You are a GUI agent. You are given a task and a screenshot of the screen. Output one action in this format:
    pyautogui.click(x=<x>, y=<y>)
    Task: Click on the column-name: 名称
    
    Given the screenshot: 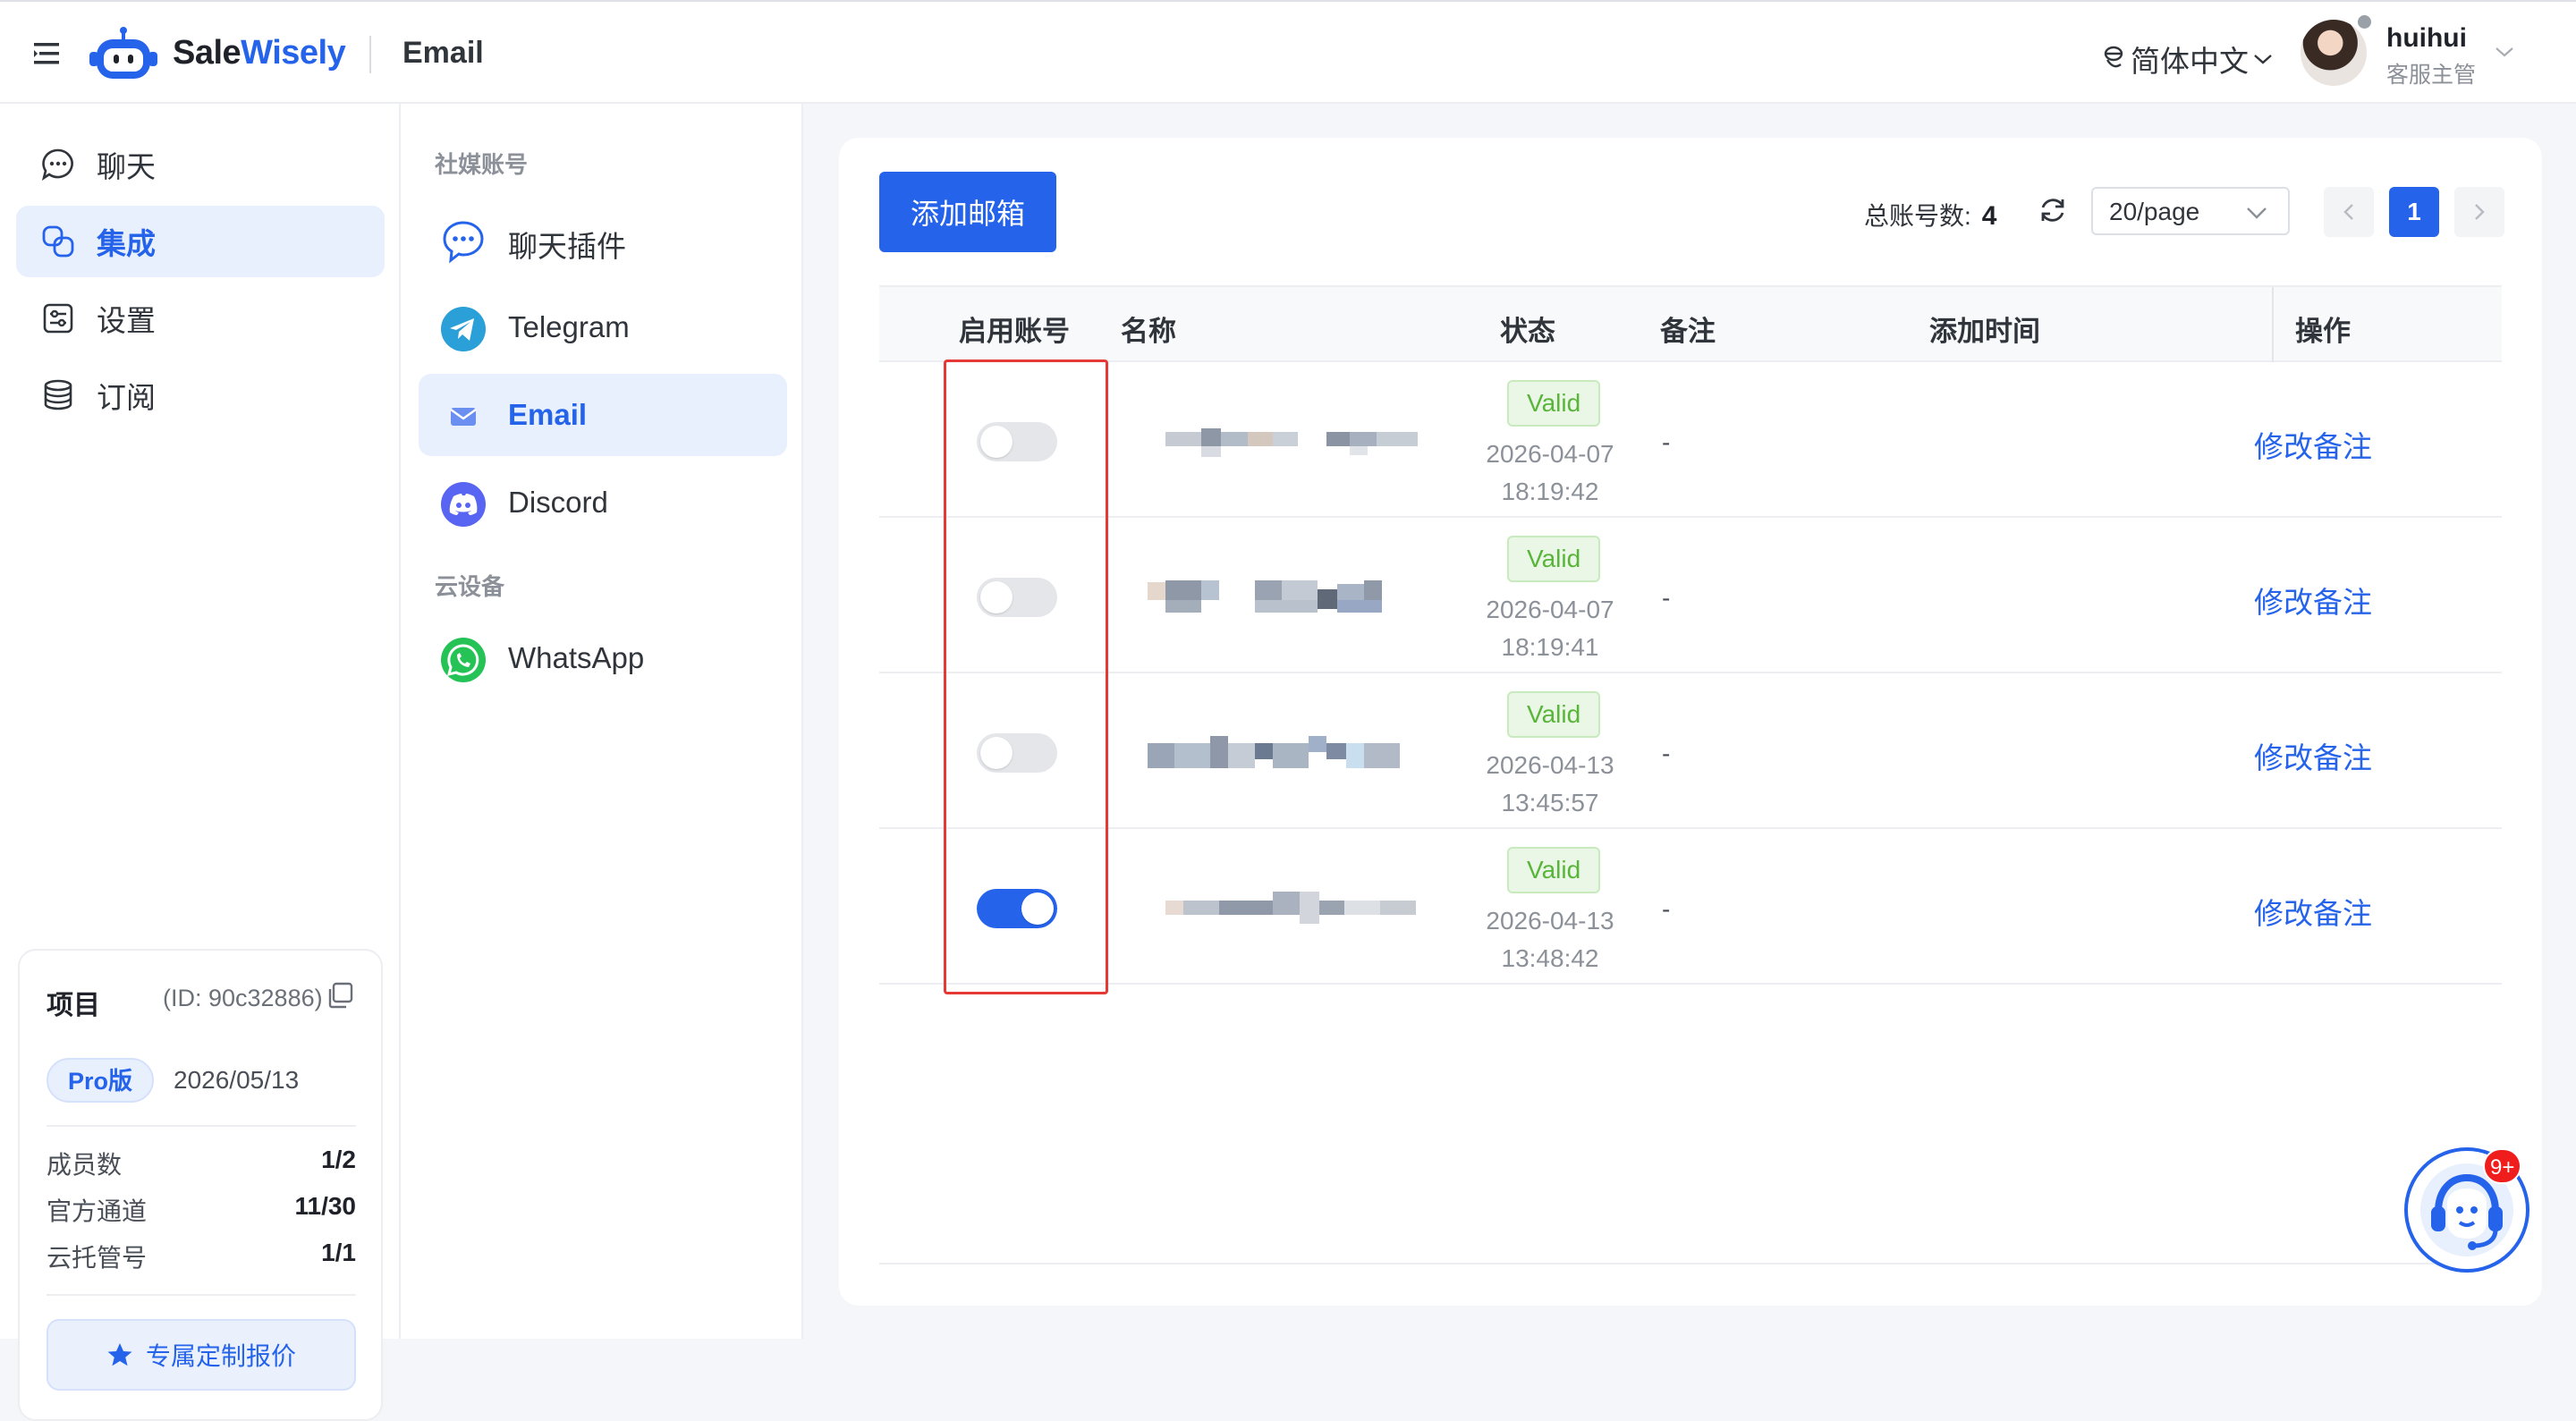 What is the action you would take?
    pyautogui.click(x=1148, y=331)
    